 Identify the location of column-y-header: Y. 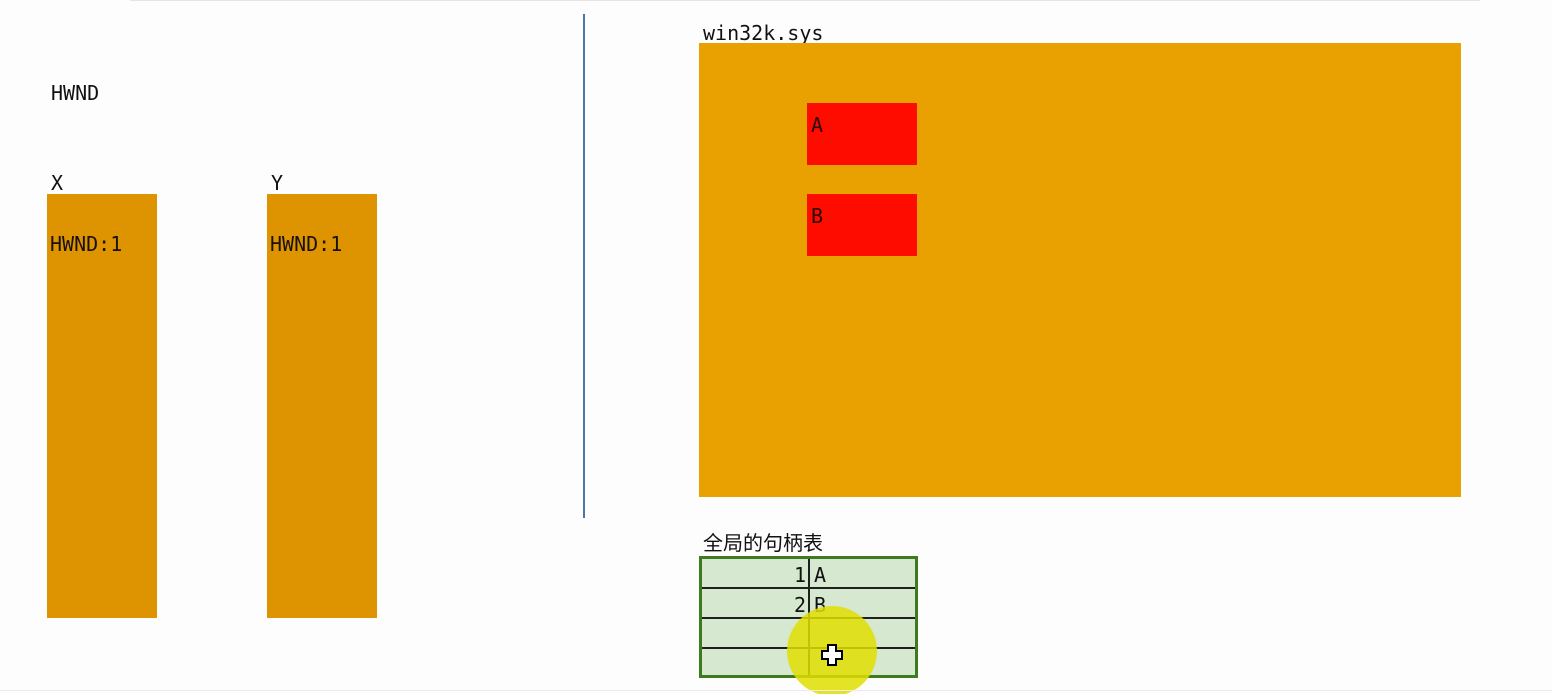
(277, 183).